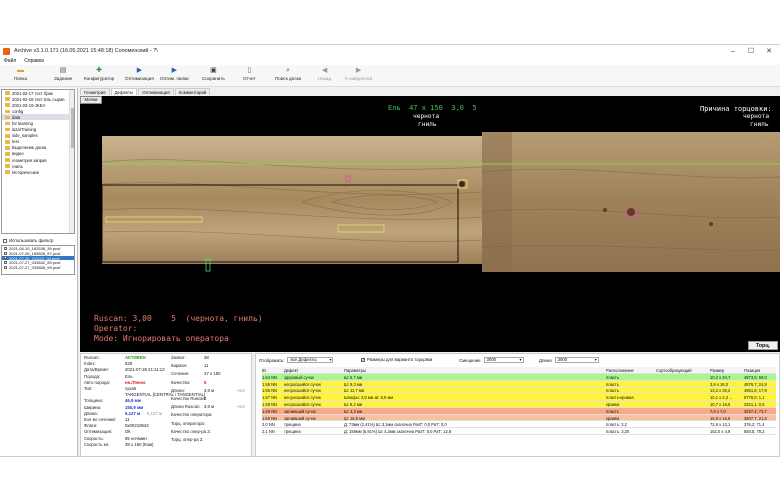 This screenshot has height=500, width=780. What do you see at coordinates (128, 432) in the screenshot?
I see `info-value: Ok` at bounding box center [128, 432].